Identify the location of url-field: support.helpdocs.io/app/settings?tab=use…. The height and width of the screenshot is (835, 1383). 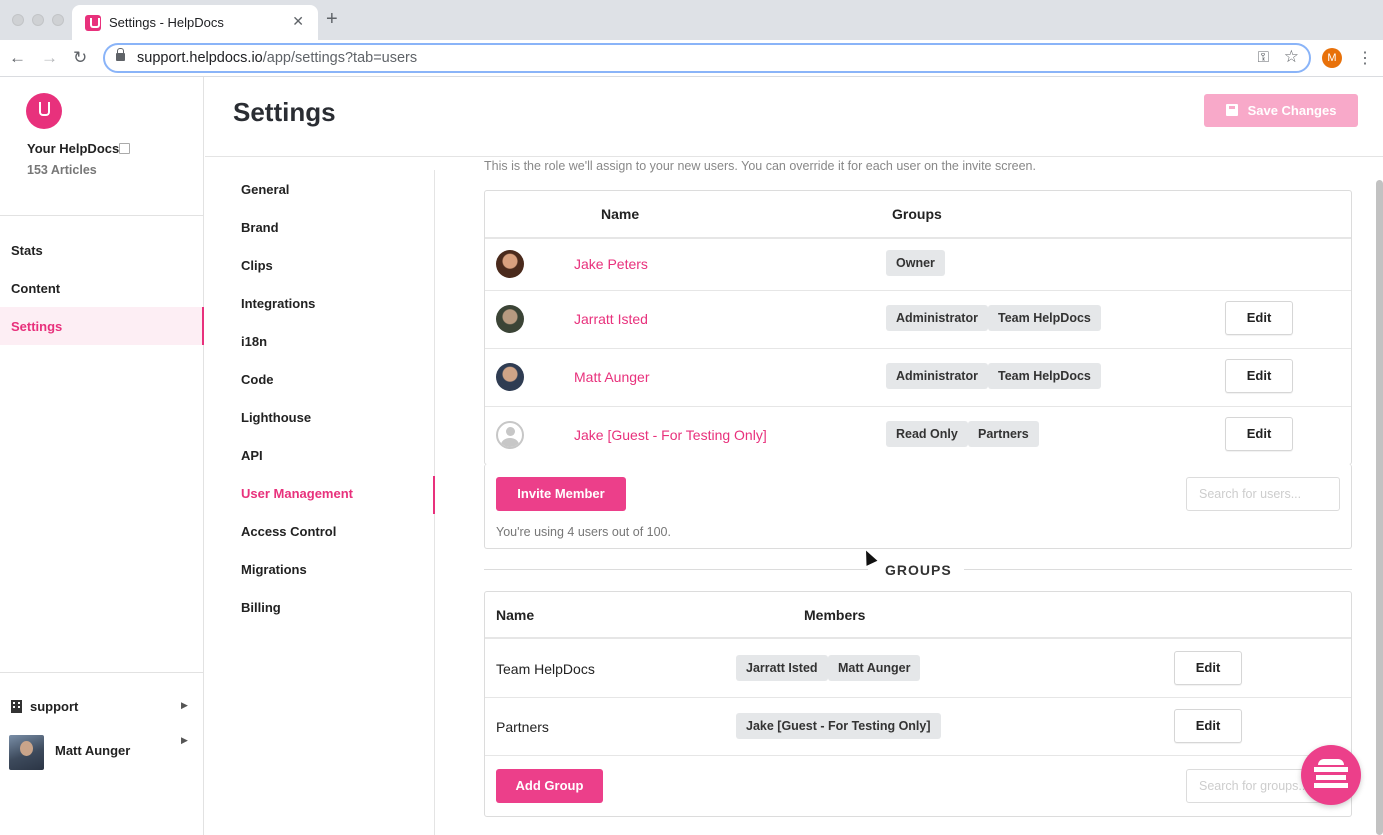
(707, 58).